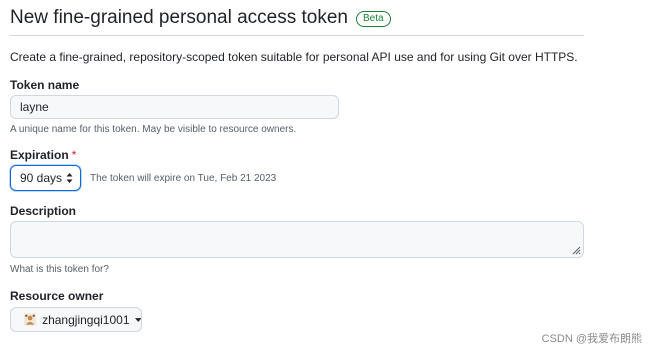  What do you see at coordinates (43, 211) in the screenshot?
I see `description-label: Description` at bounding box center [43, 211].